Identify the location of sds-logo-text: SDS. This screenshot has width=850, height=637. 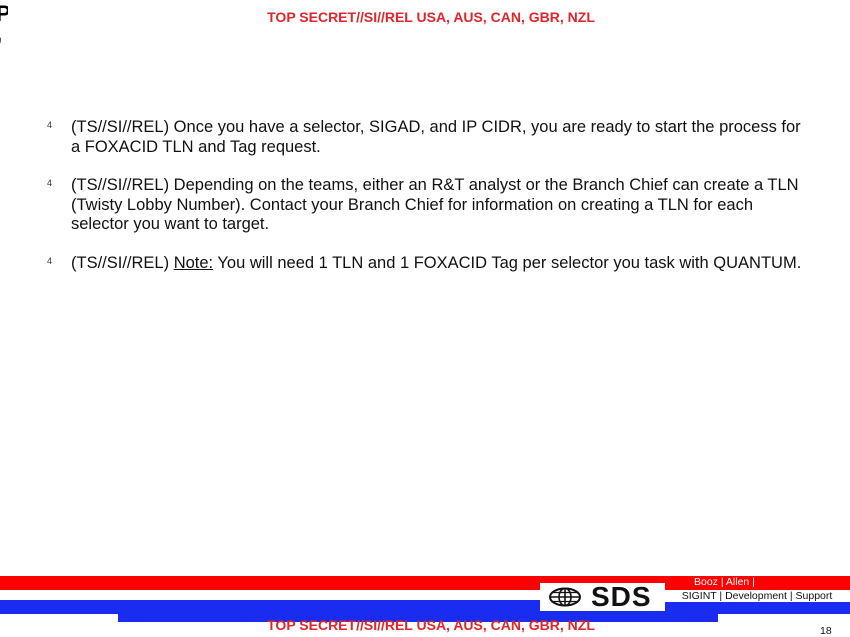
(621, 596).